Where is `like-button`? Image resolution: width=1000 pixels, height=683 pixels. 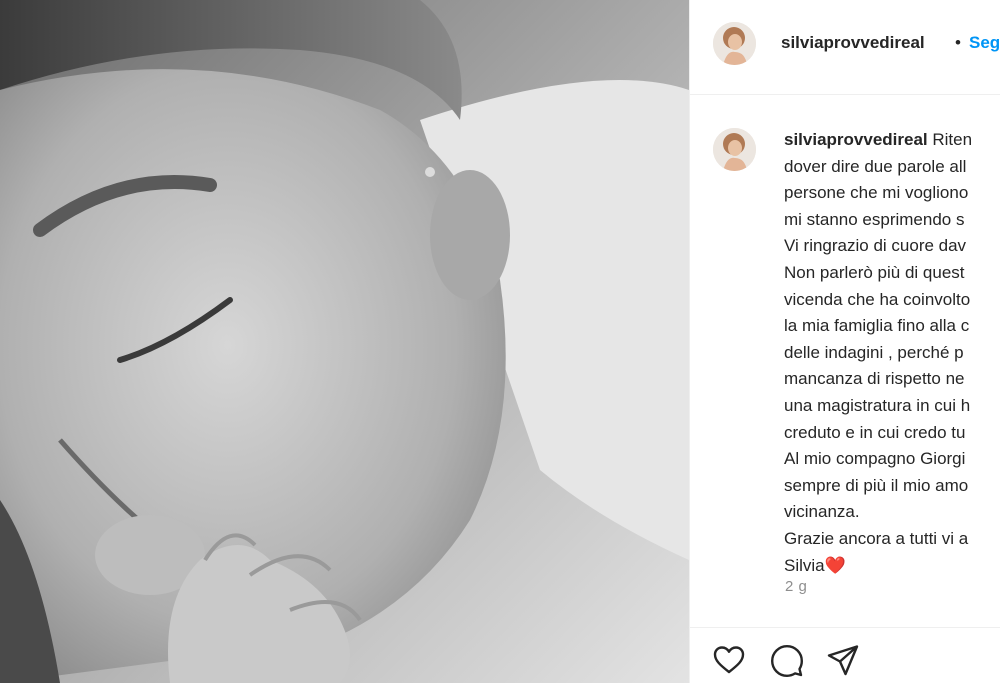 like-button is located at coordinates (729, 660).